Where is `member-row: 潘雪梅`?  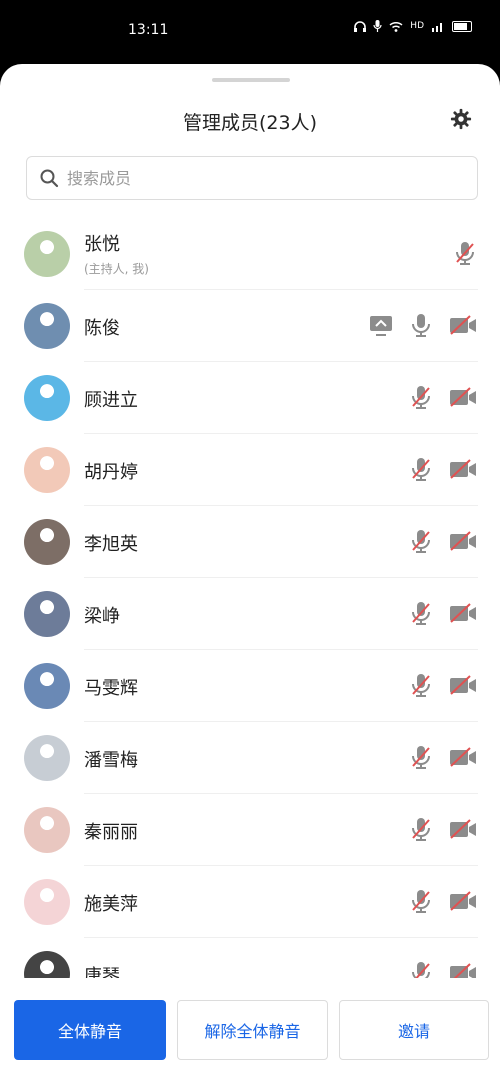
member-row: 潘雪梅 is located at coordinates (250, 758).